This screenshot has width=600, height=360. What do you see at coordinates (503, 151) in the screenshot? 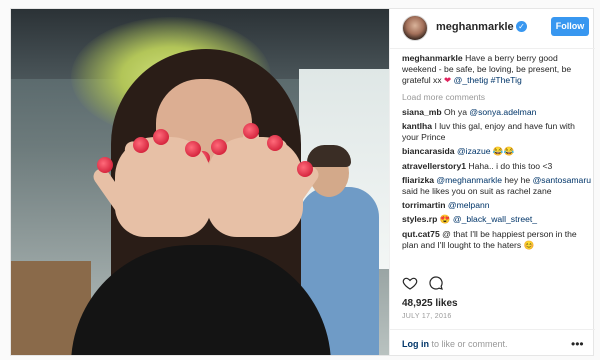
I see `comment-emoji: 😂😂` at bounding box center [503, 151].